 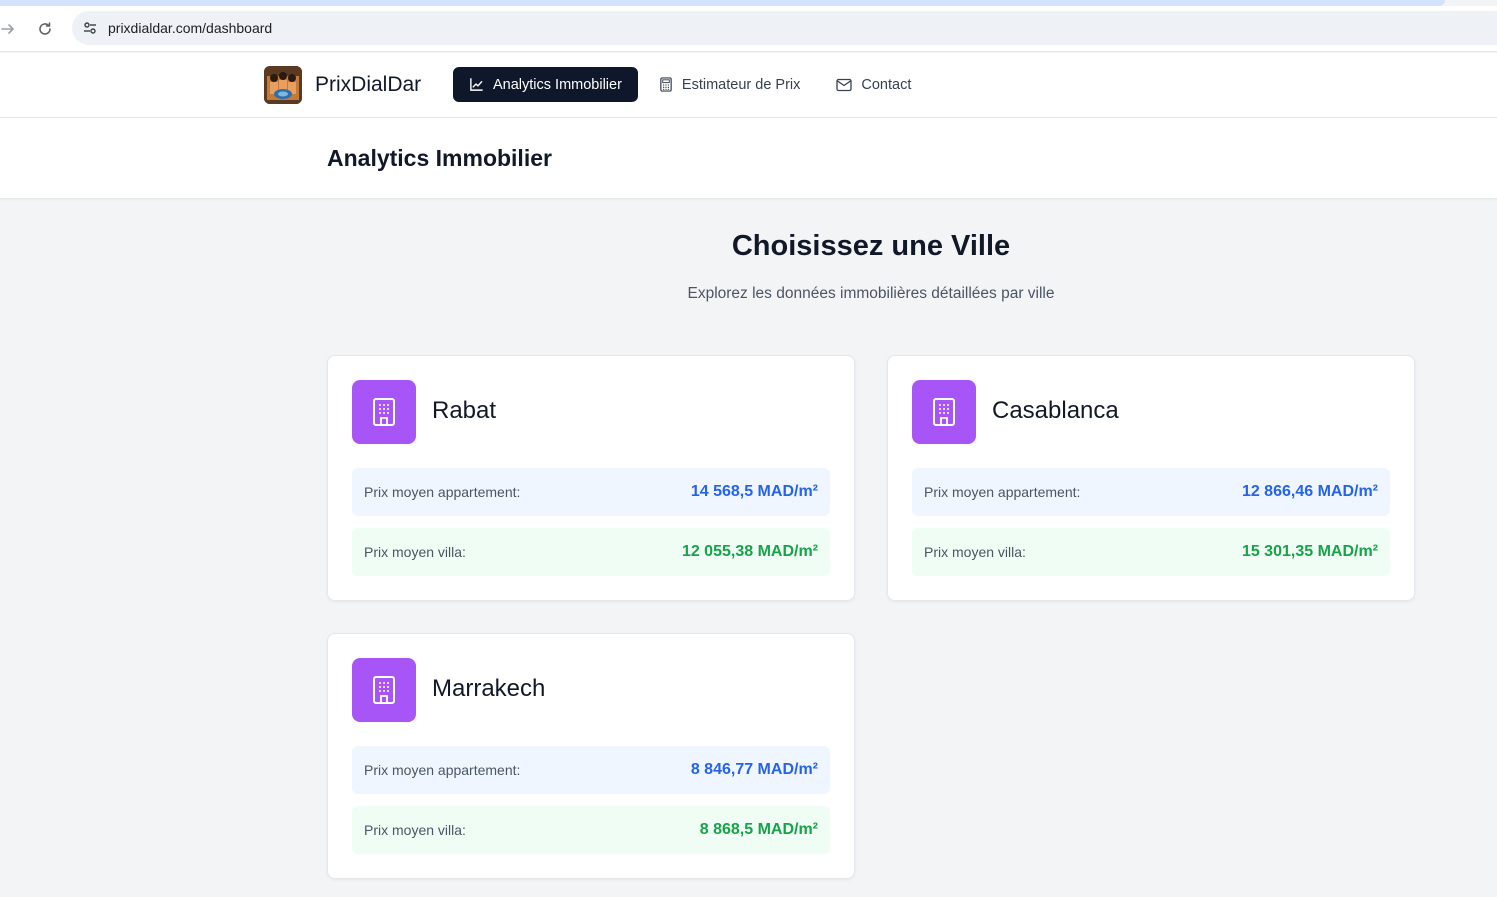 What do you see at coordinates (1151, 492) in the screenshot?
I see `apartment-price-row: Prix moyen appartement: 12 866,46 MAD/m²` at bounding box center [1151, 492].